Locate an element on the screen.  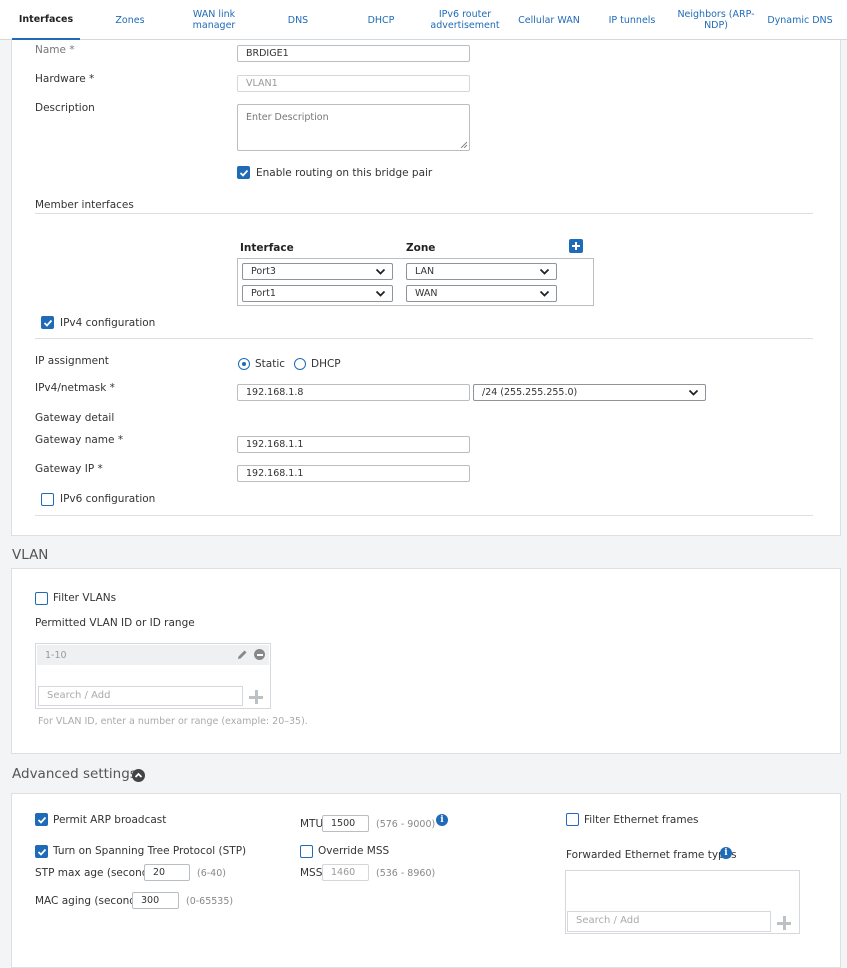
tab-ipv6-router-advertisement: IPv6 router advertisement is located at coordinates (465, 20).